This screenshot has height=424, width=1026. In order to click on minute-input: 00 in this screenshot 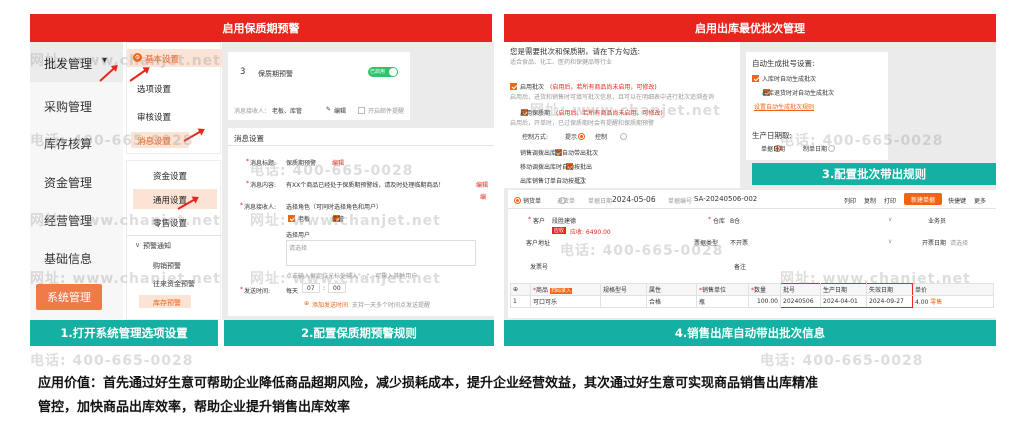, I will do `click(337, 288)`.